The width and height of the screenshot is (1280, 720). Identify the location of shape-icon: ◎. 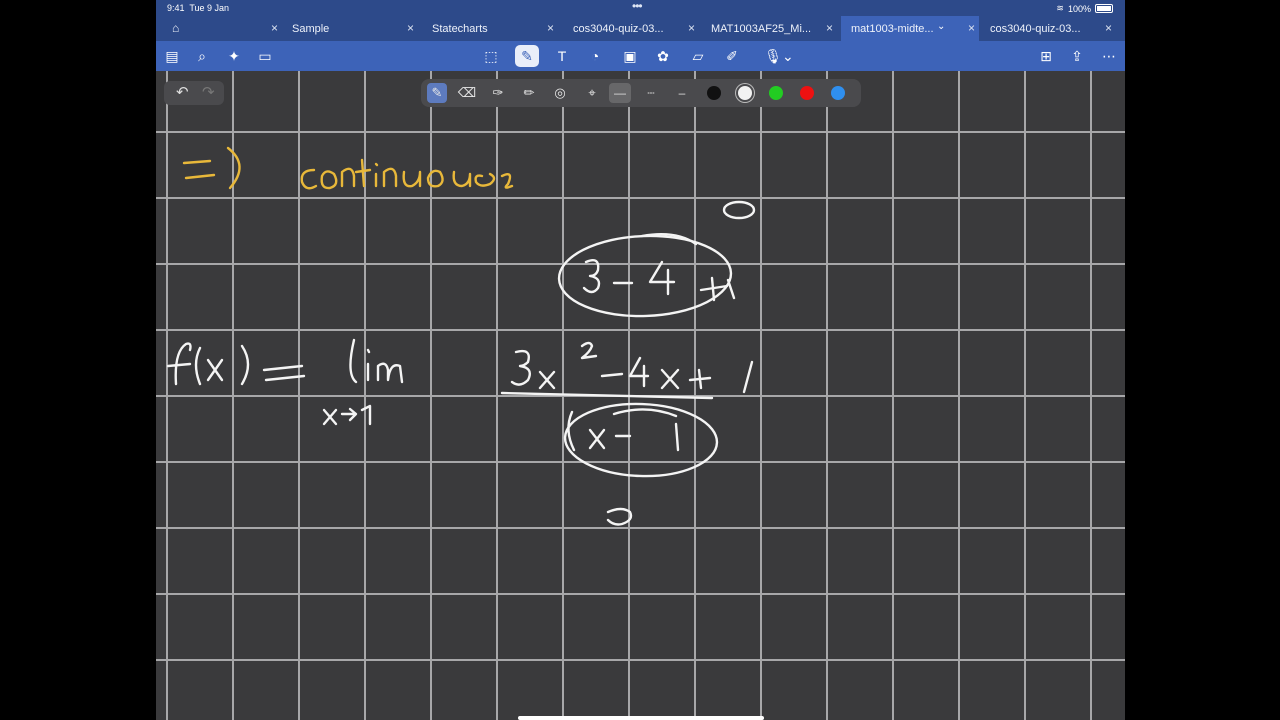
(560, 93).